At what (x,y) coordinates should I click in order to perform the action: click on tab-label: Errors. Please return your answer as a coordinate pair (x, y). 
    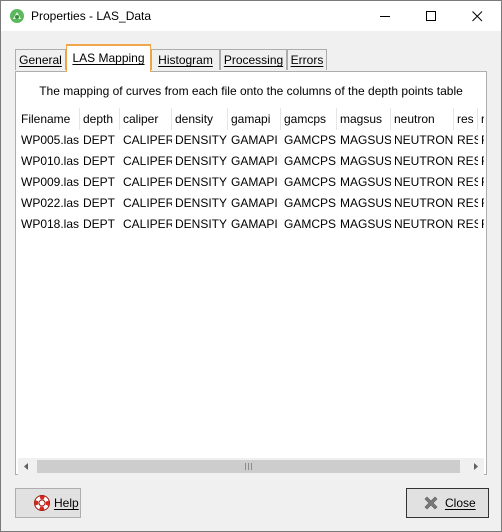
    Looking at the image, I should click on (307, 60).